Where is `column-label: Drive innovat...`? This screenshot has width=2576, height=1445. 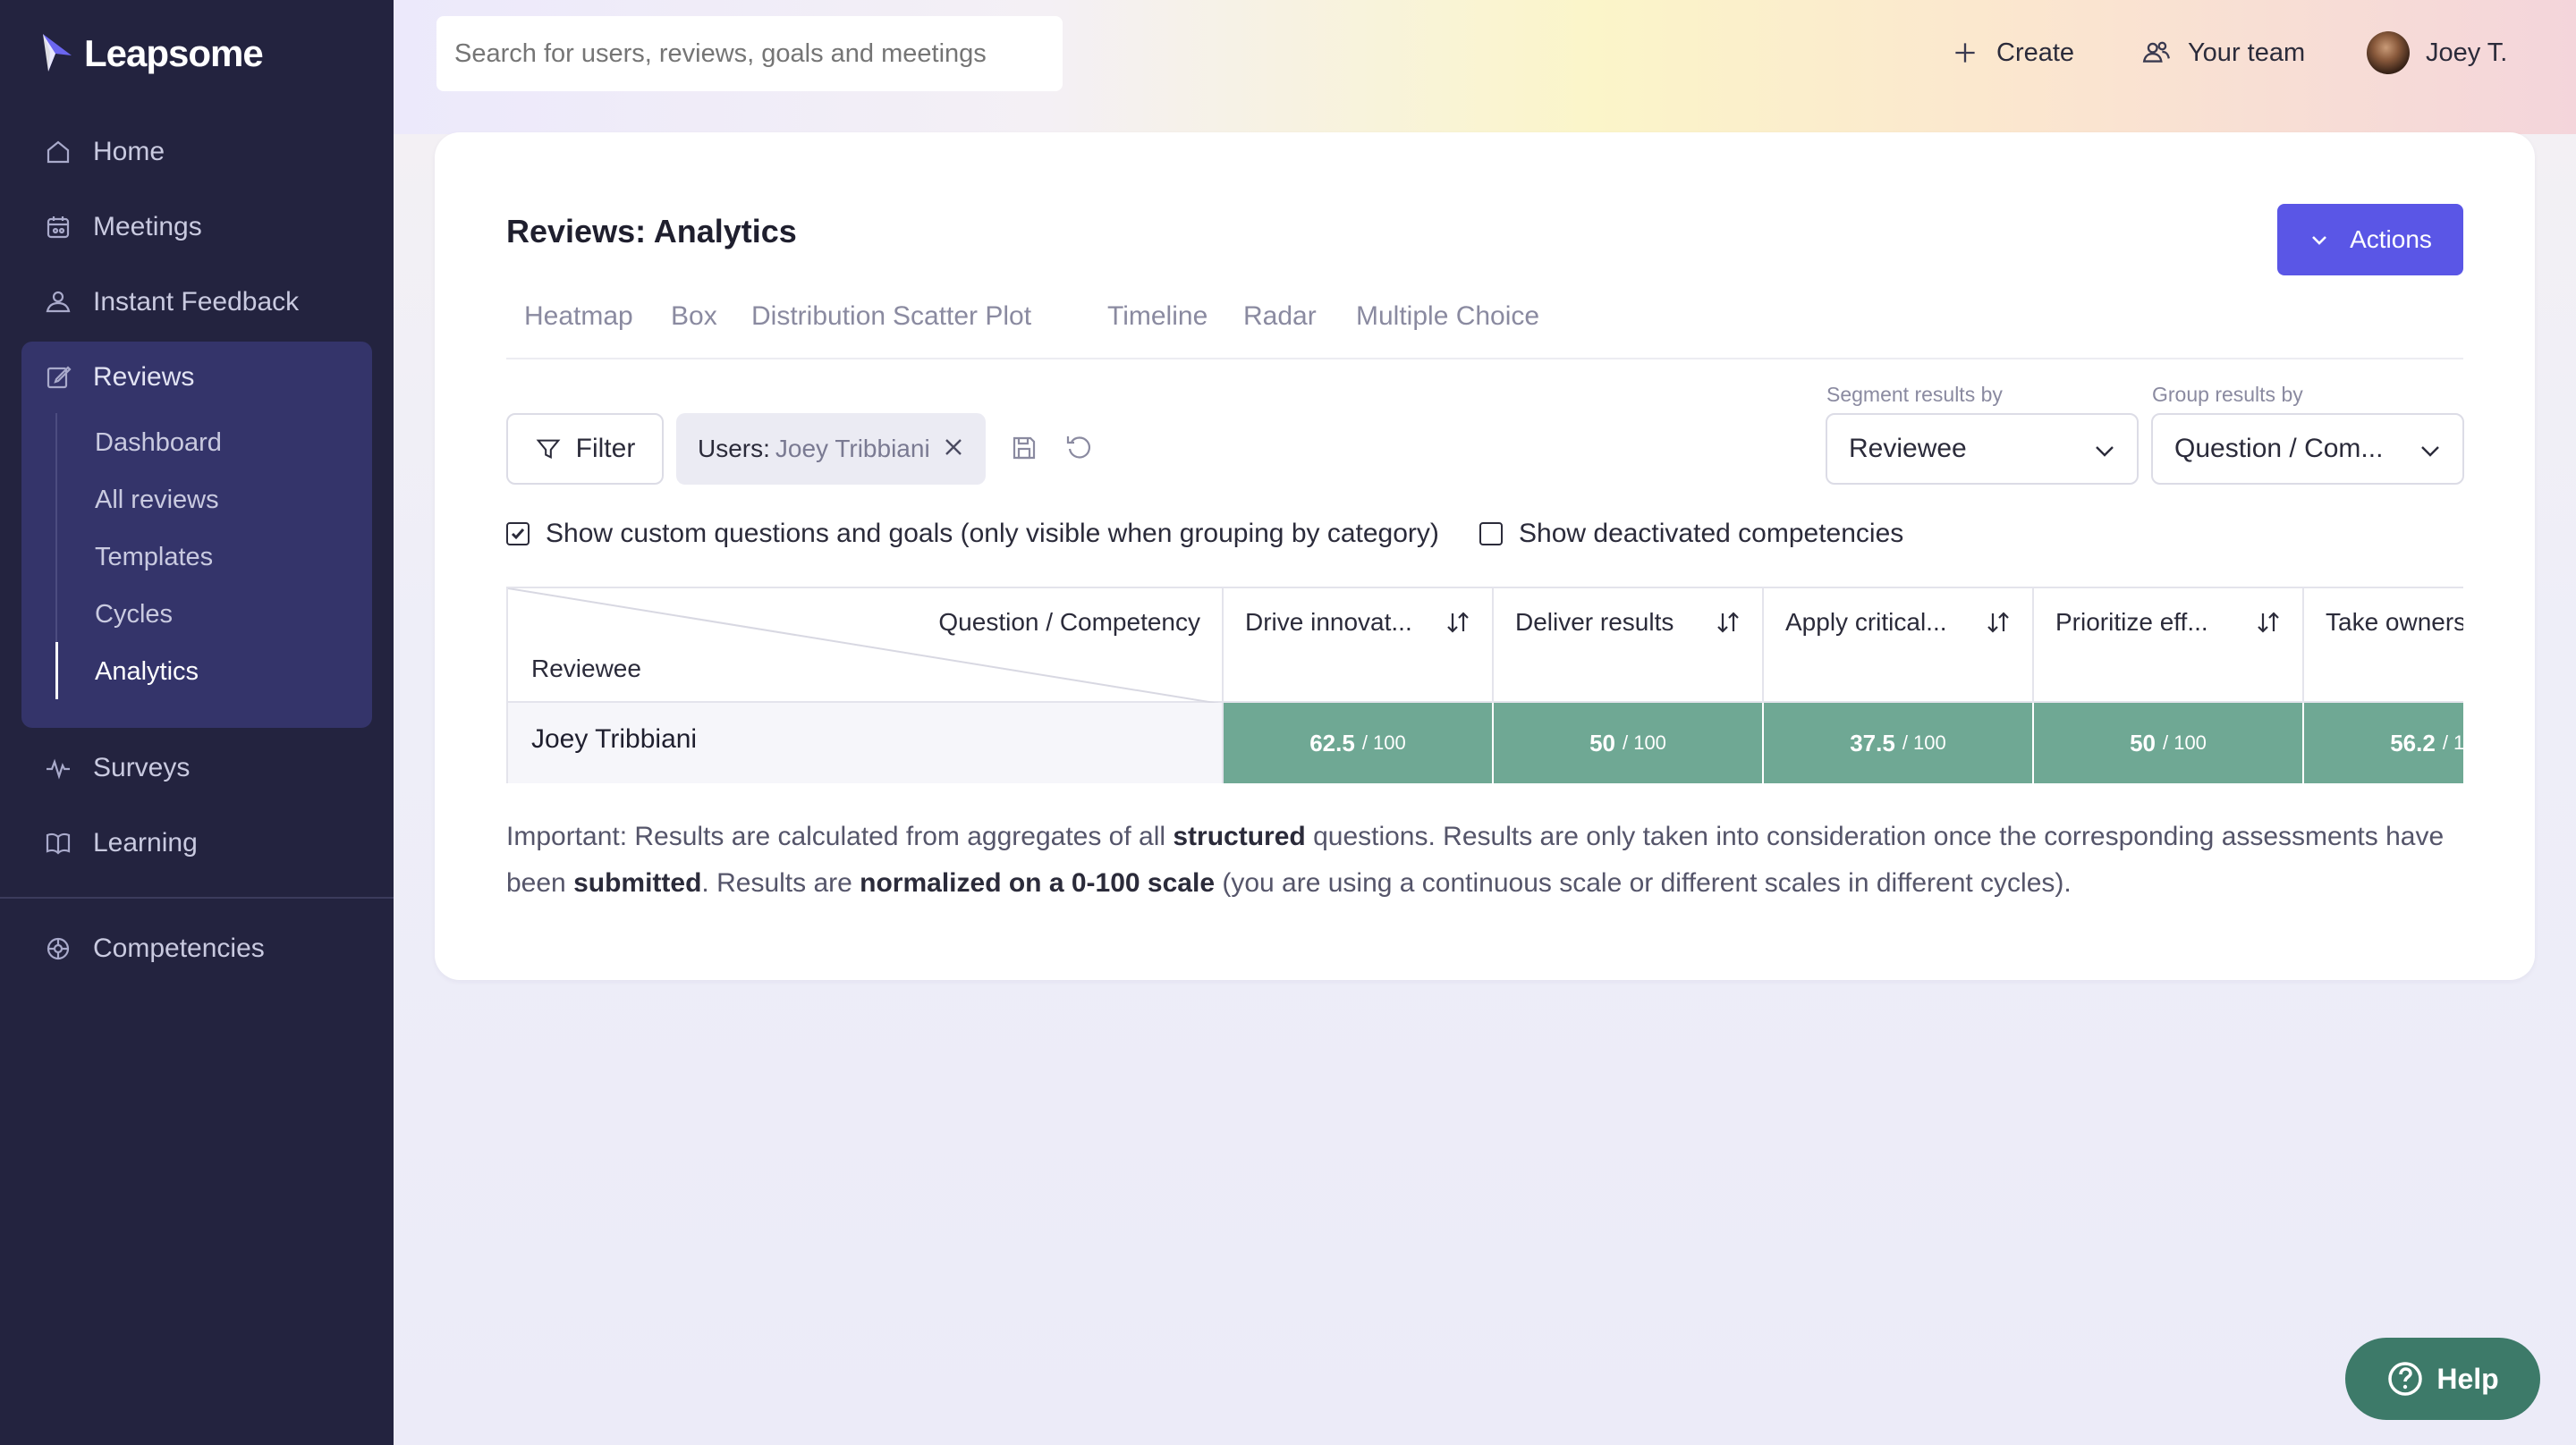
column-label: Drive innovat... is located at coordinates (1328, 622).